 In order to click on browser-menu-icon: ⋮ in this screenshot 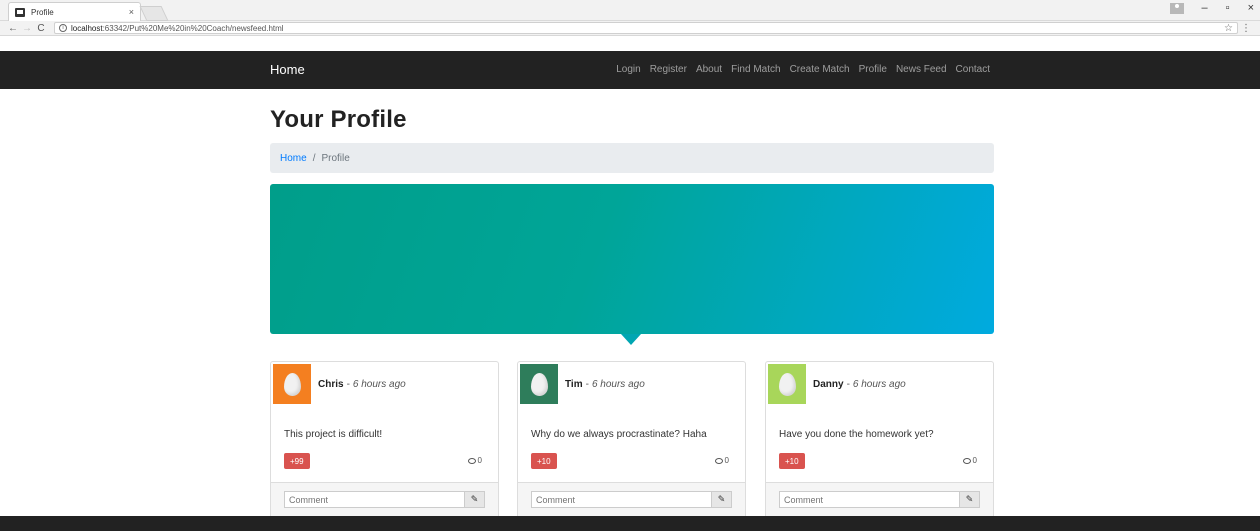, I will do `click(1246, 28)`.